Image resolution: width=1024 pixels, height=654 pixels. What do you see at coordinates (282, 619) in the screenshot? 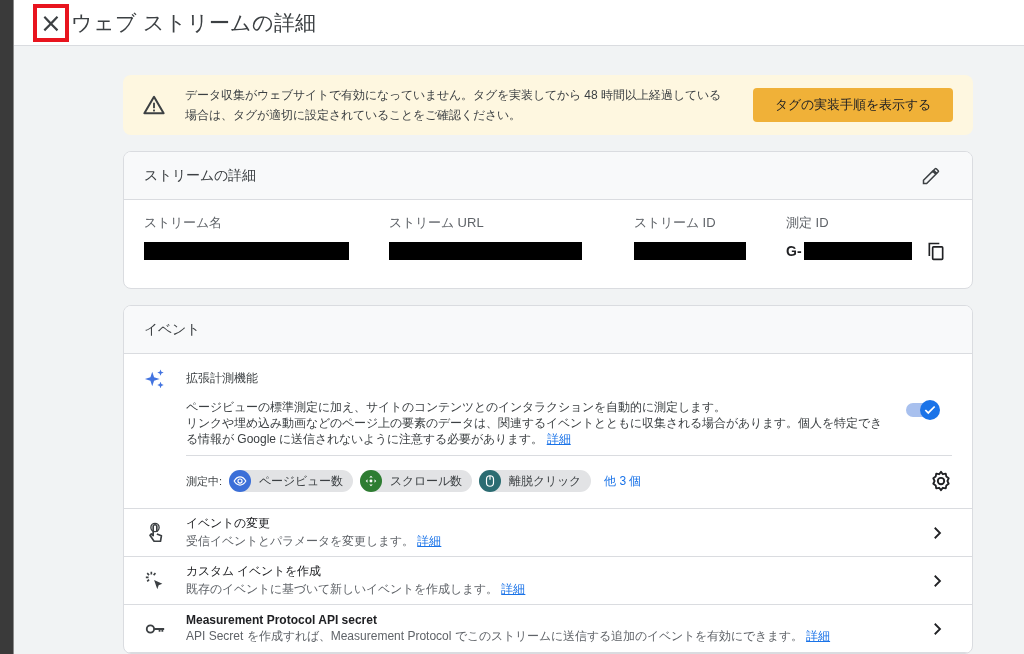
I see `row-title: Measurement Protocol API secret` at bounding box center [282, 619].